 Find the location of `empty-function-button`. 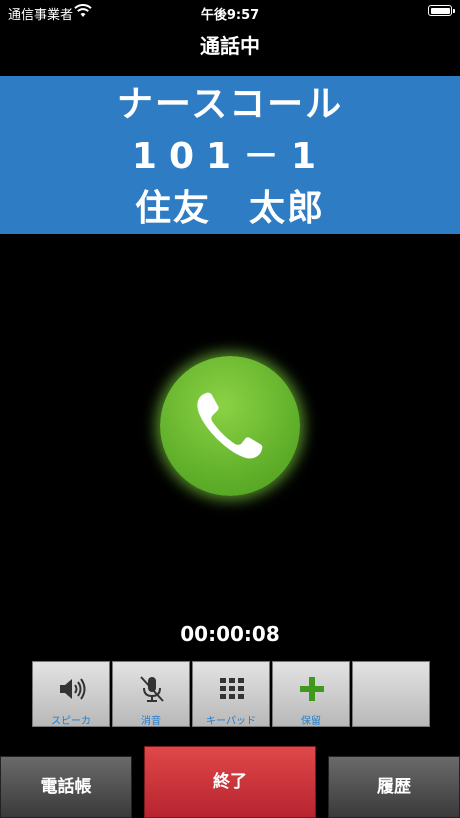

empty-function-button is located at coordinates (391, 694).